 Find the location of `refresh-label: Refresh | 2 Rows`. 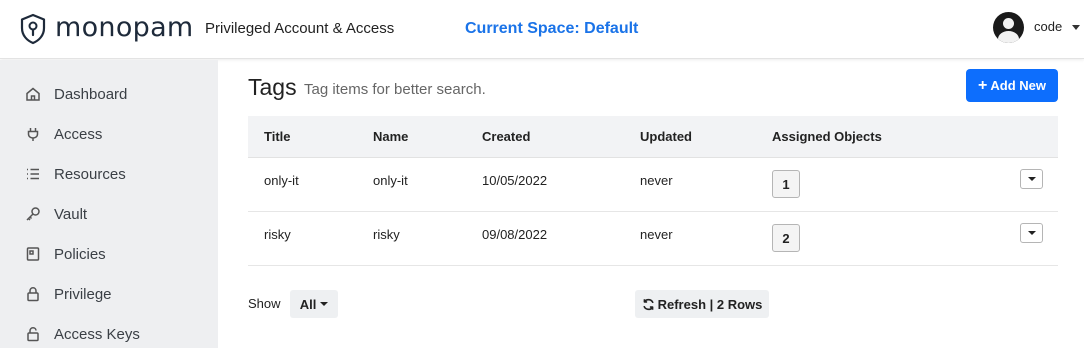

refresh-label: Refresh | 2 Rows is located at coordinates (710, 304).